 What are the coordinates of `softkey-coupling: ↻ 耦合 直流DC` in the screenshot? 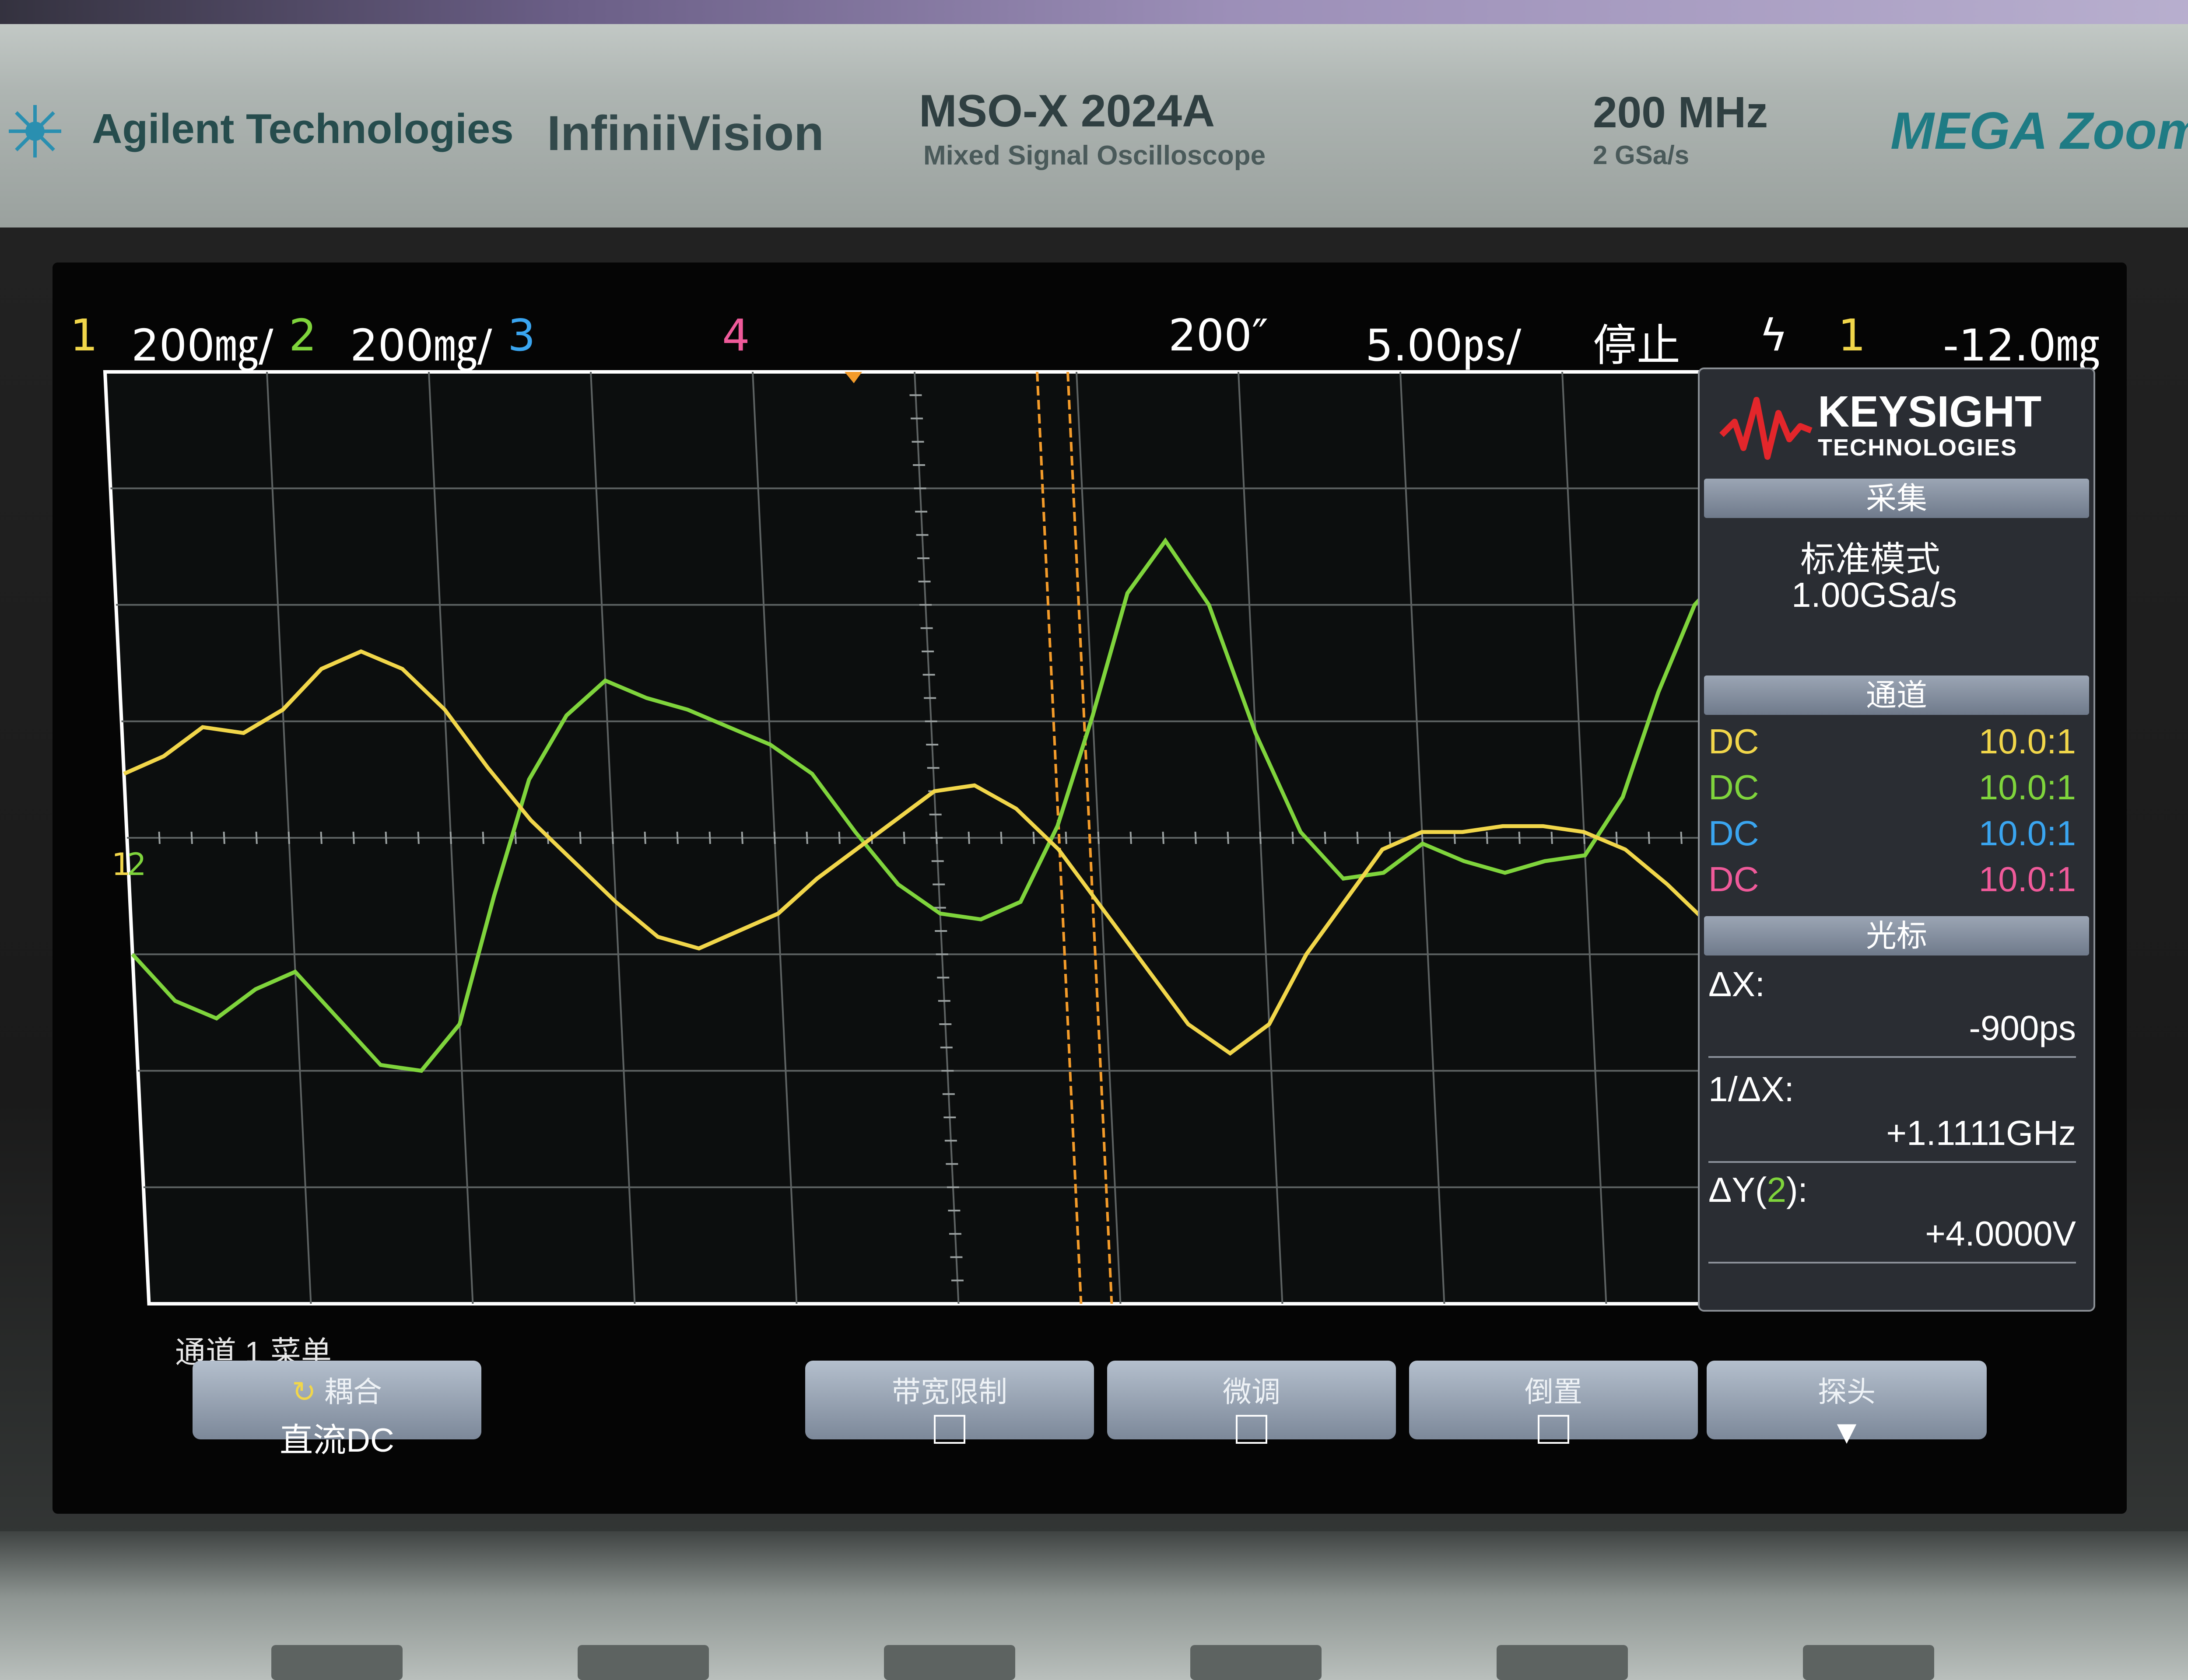 It's located at (337, 1410).